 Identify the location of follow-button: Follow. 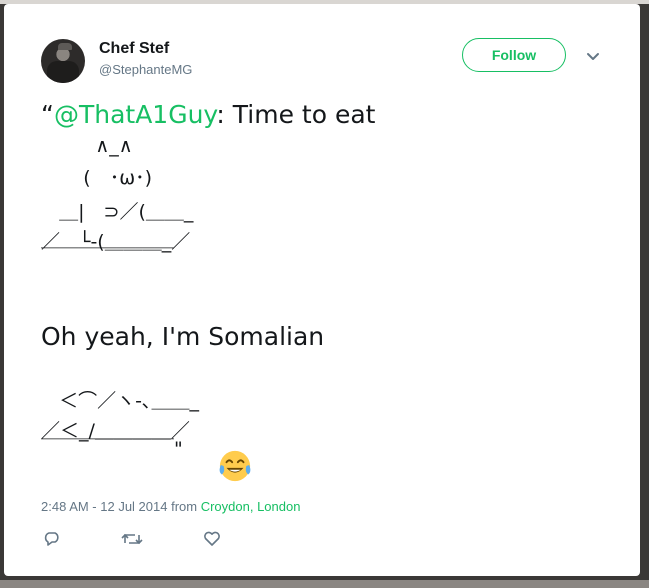
(514, 55).